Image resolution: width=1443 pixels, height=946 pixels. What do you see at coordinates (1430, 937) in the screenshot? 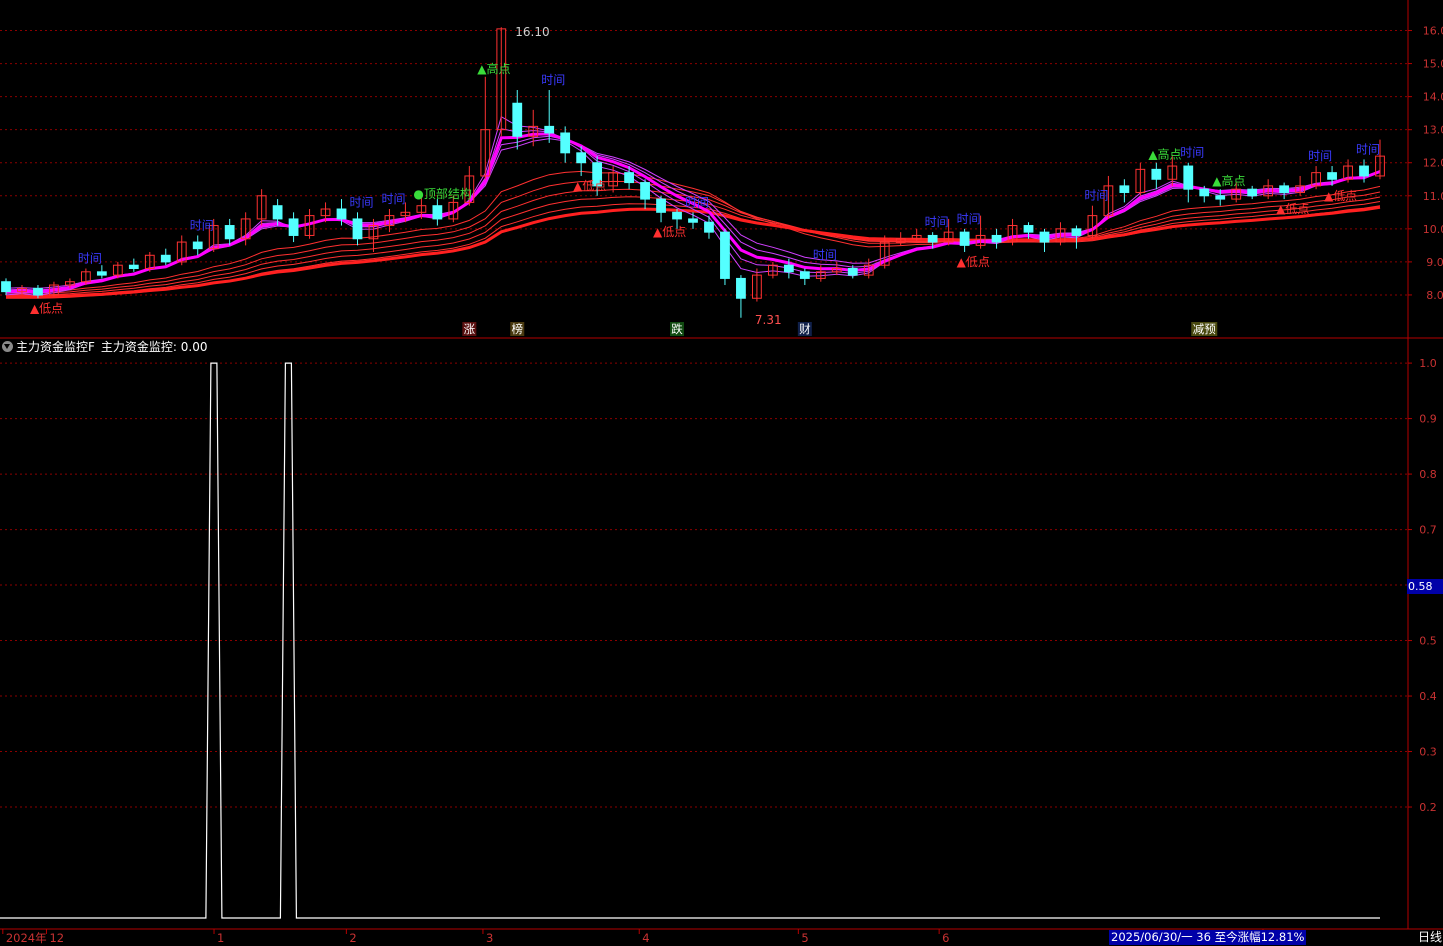
I see `period-label: 日线` at bounding box center [1430, 937].